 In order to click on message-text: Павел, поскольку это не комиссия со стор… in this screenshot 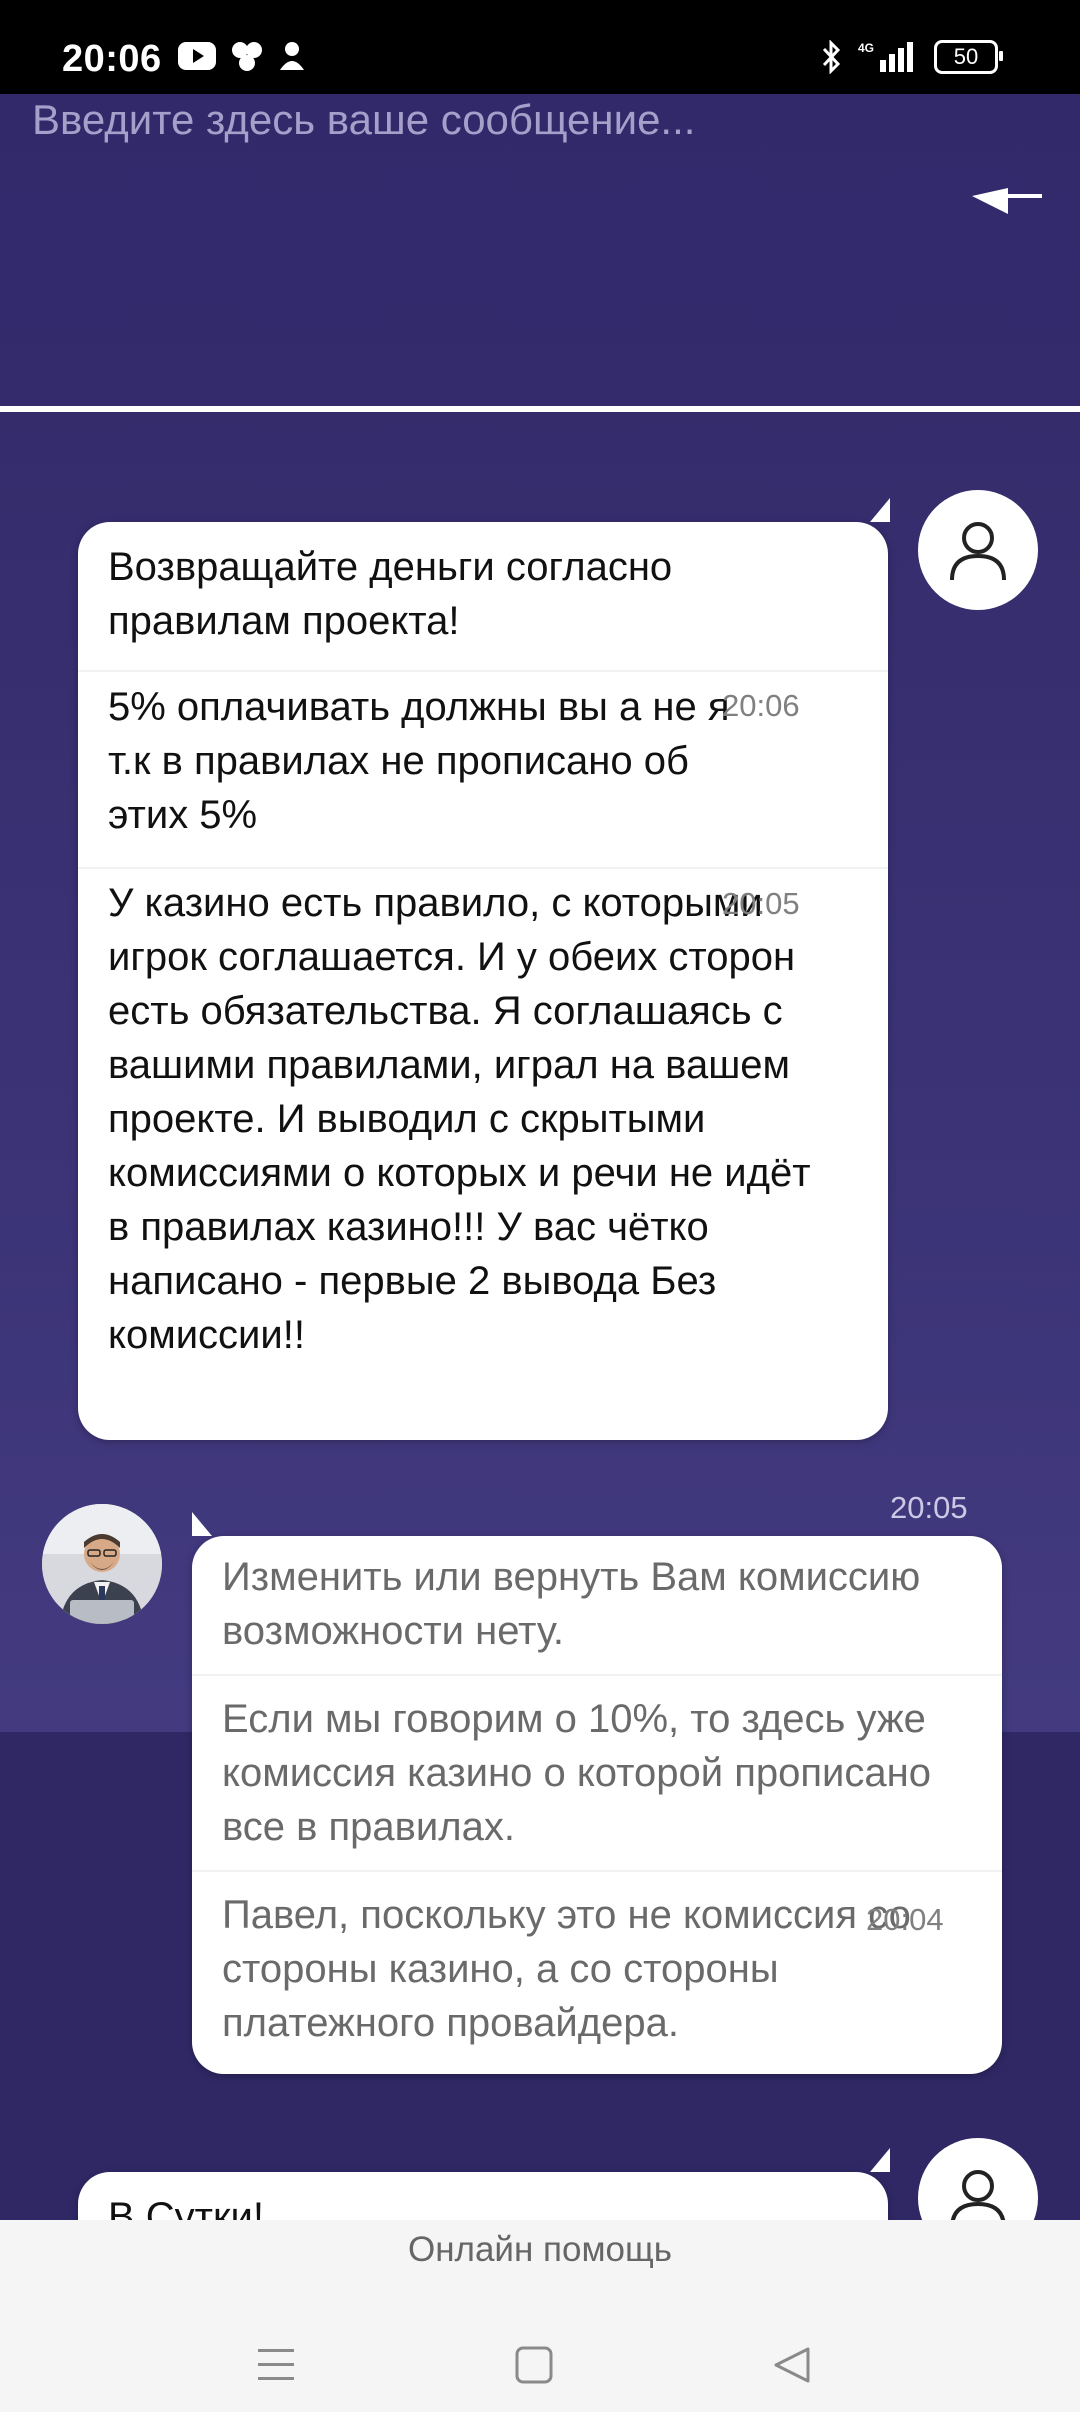, I will do `click(566, 1969)`.